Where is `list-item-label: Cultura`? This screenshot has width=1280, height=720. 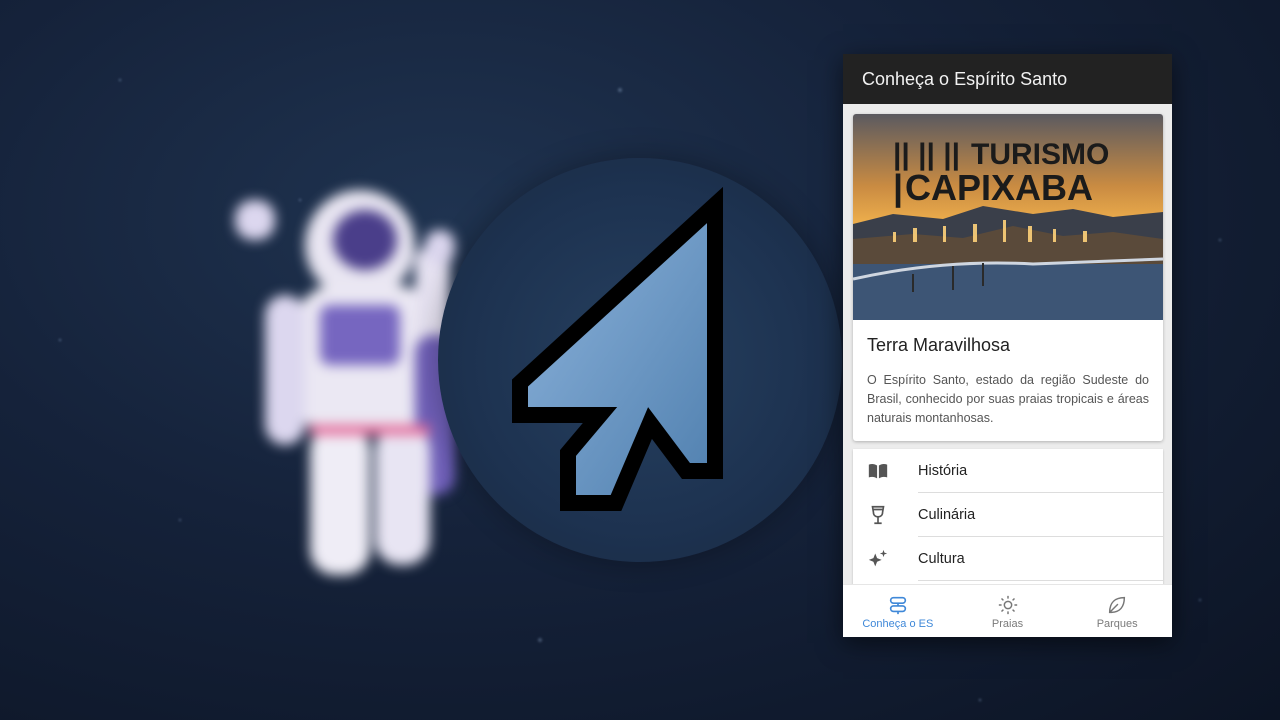 list-item-label: Cultura is located at coordinates (941, 559).